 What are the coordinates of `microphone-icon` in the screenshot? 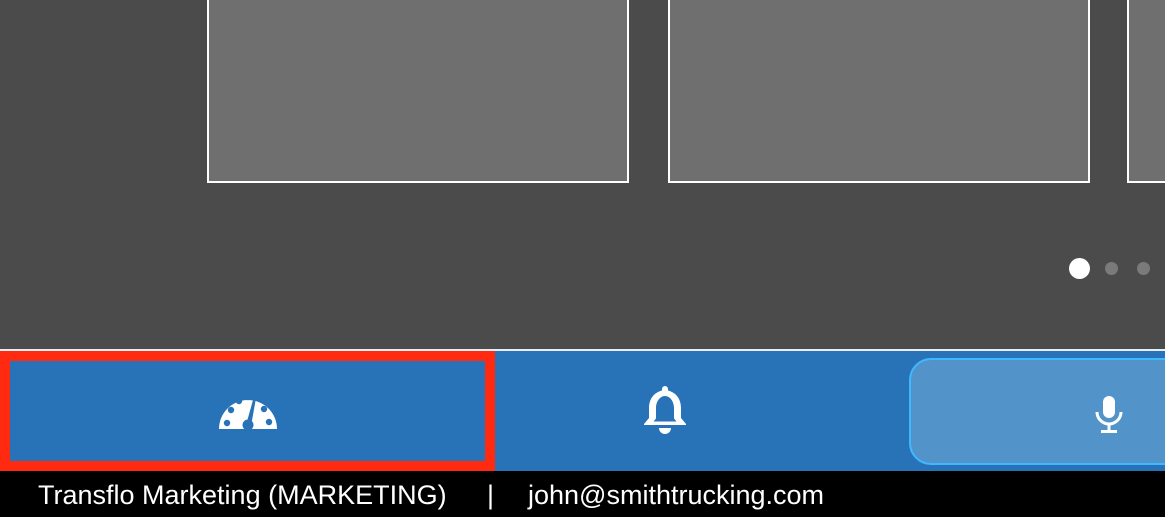 It's located at (1109, 416).